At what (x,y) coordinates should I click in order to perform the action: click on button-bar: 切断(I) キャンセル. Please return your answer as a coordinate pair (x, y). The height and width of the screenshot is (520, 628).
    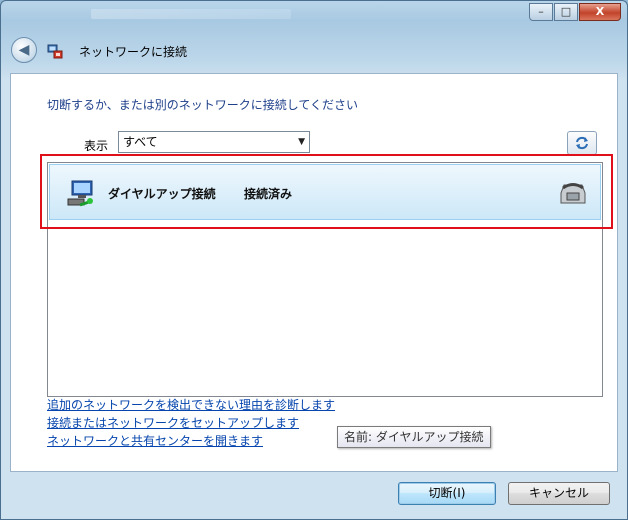
    Looking at the image, I should click on (314, 496).